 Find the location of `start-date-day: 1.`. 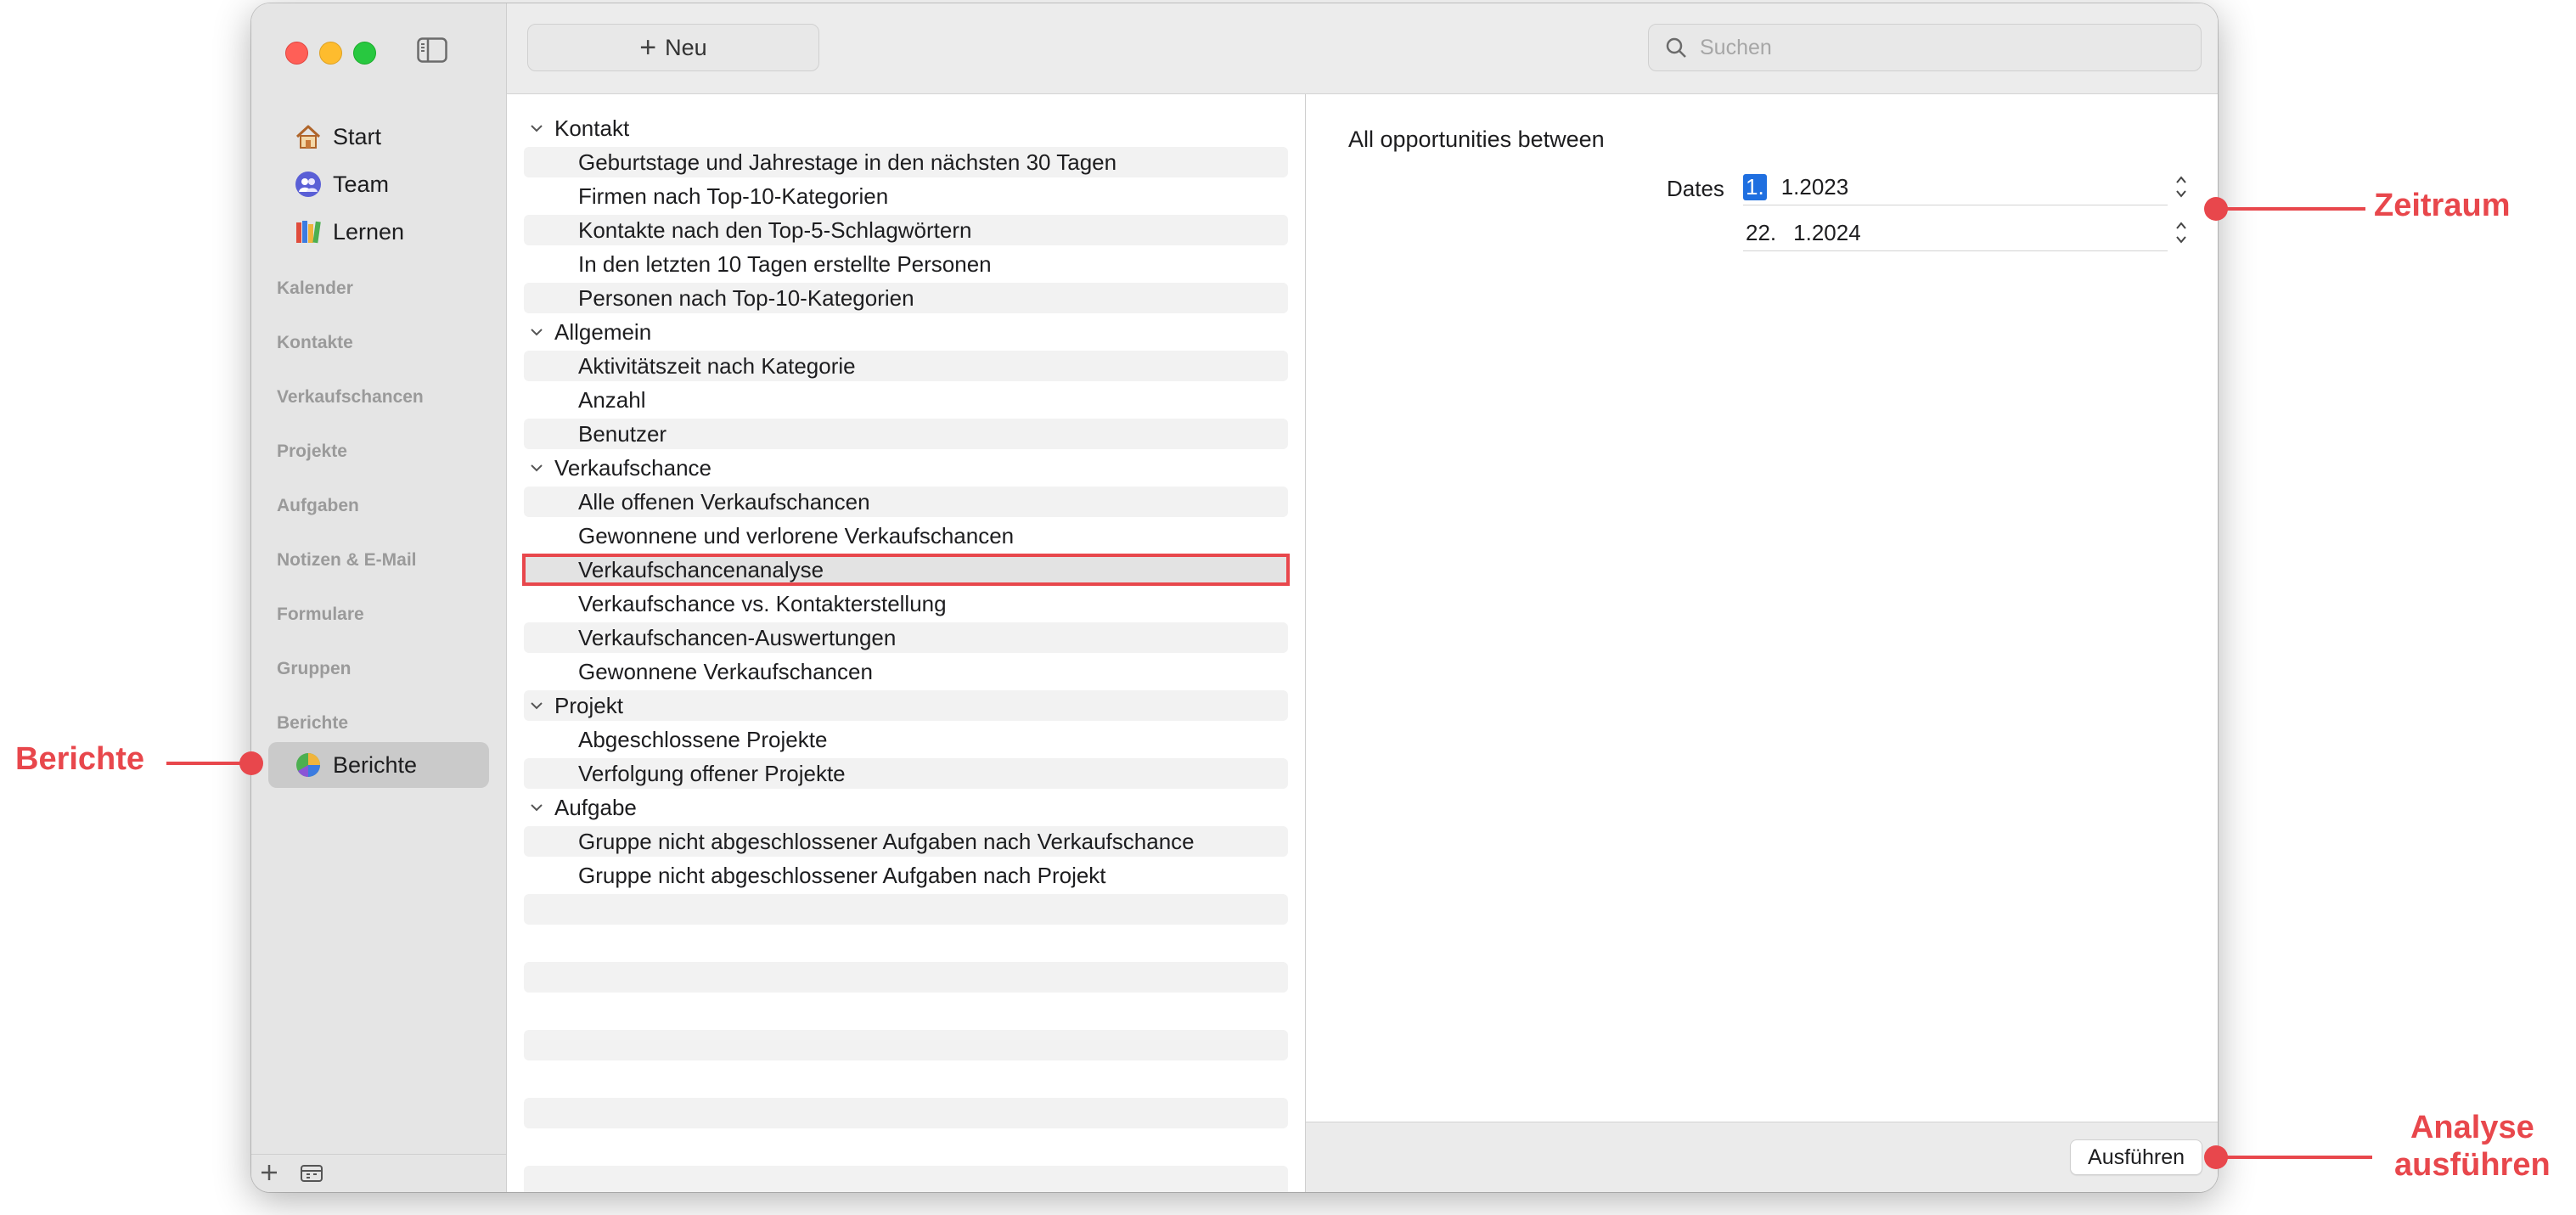

start-date-day: 1. is located at coordinates (1755, 187).